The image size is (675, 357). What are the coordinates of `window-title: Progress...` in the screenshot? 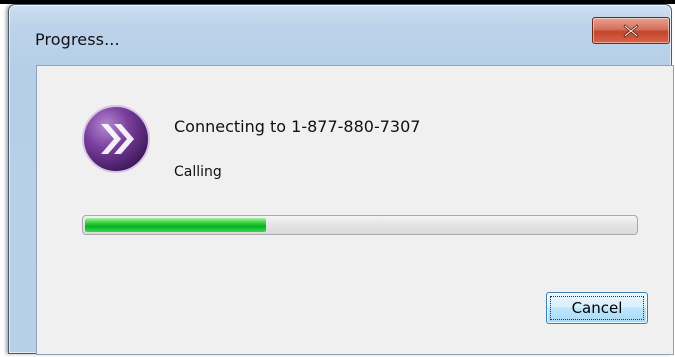 It's located at (77, 39).